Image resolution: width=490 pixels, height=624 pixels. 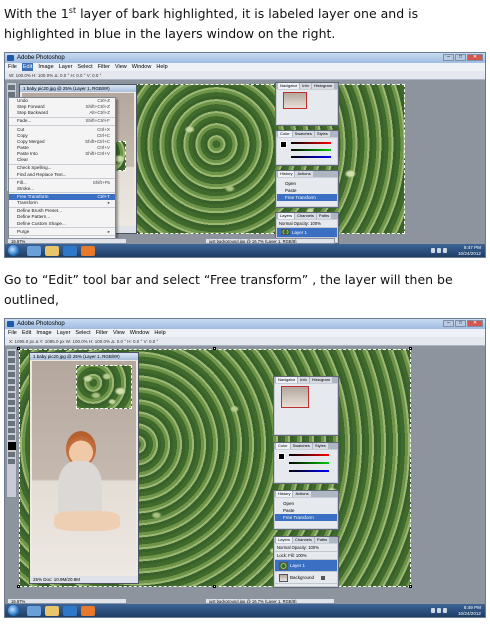 What do you see at coordinates (102, 333) in the screenshot?
I see `menu-filter: Filter` at bounding box center [102, 333].